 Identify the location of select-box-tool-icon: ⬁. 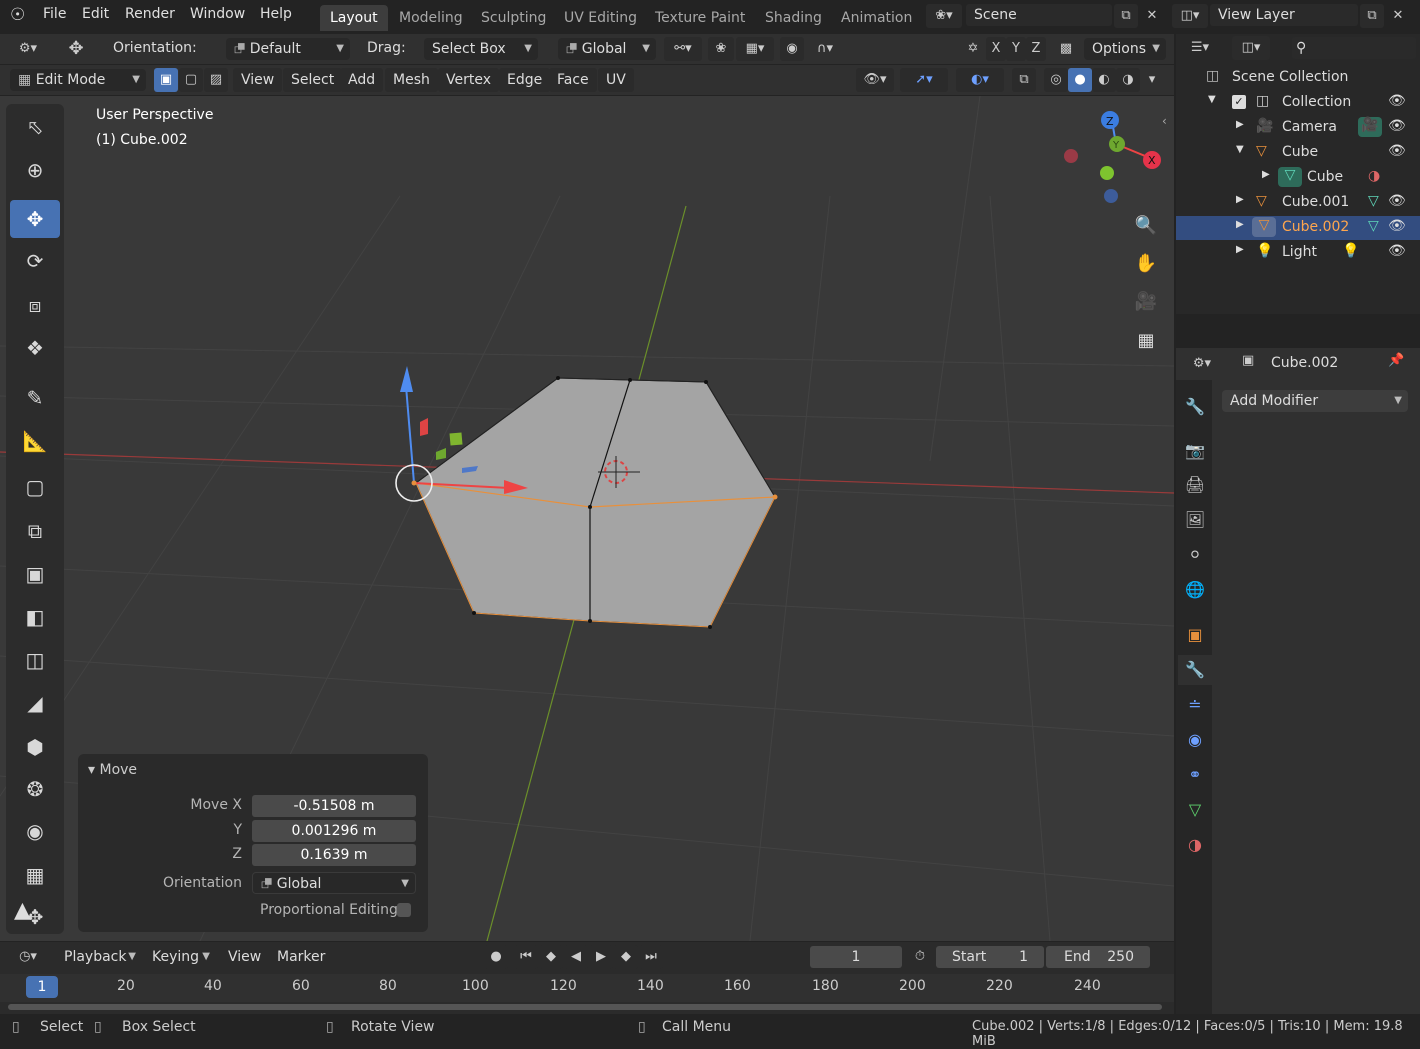
(35, 127).